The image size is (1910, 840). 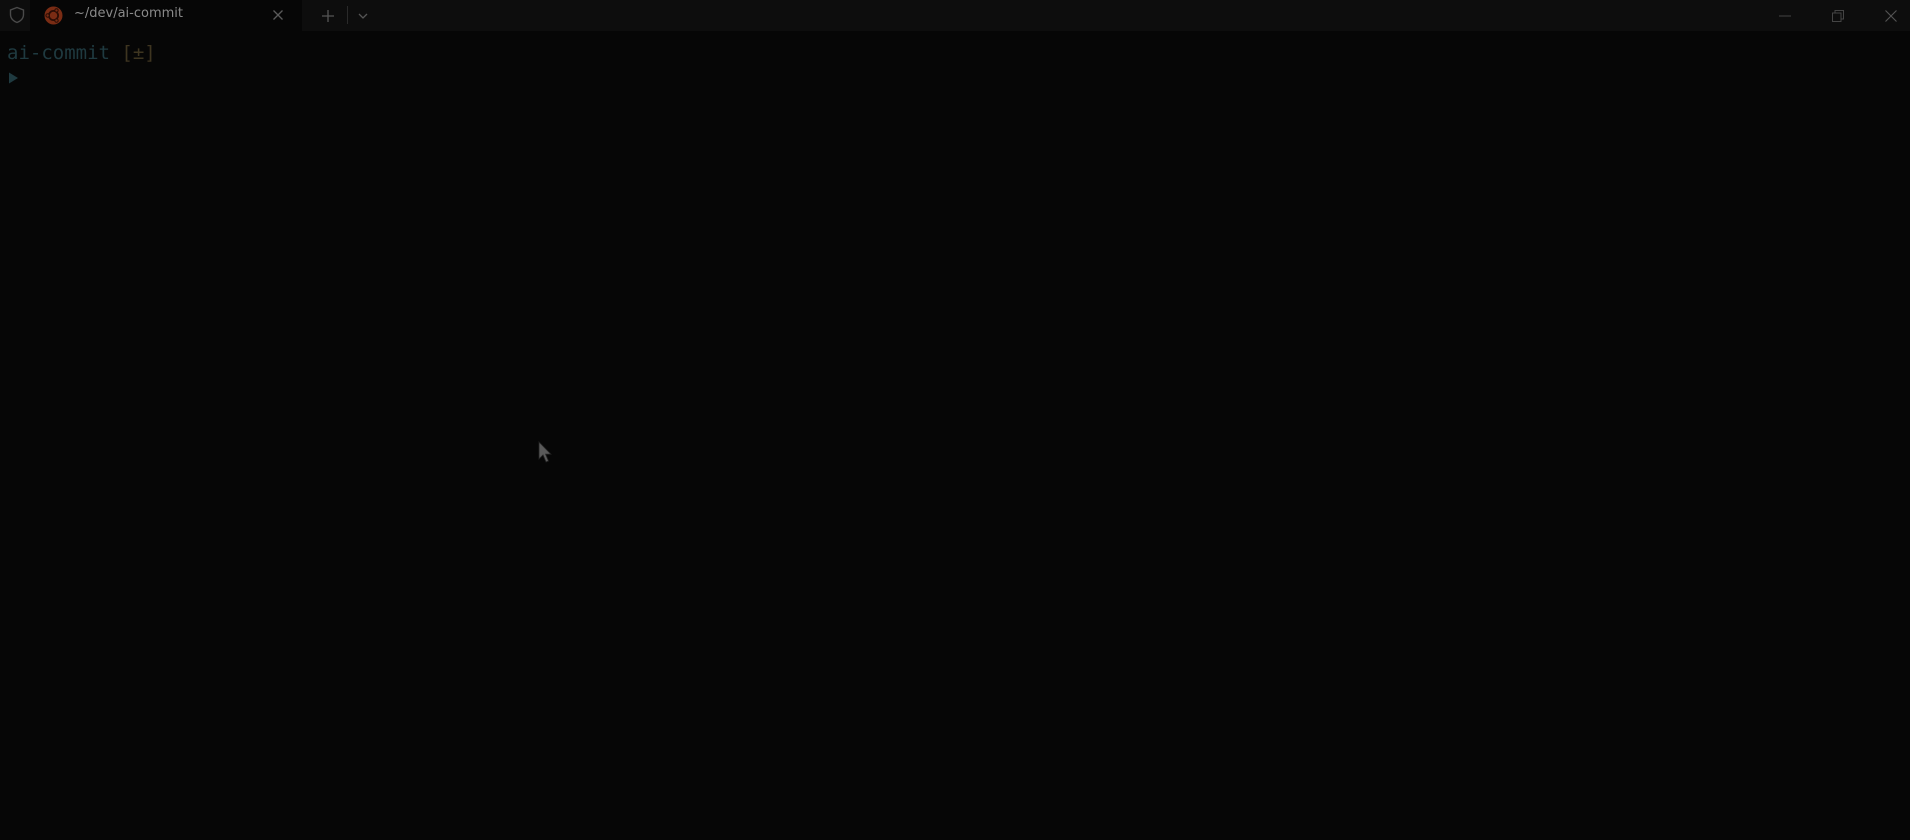 I want to click on close-icon, so click(x=1891, y=16).